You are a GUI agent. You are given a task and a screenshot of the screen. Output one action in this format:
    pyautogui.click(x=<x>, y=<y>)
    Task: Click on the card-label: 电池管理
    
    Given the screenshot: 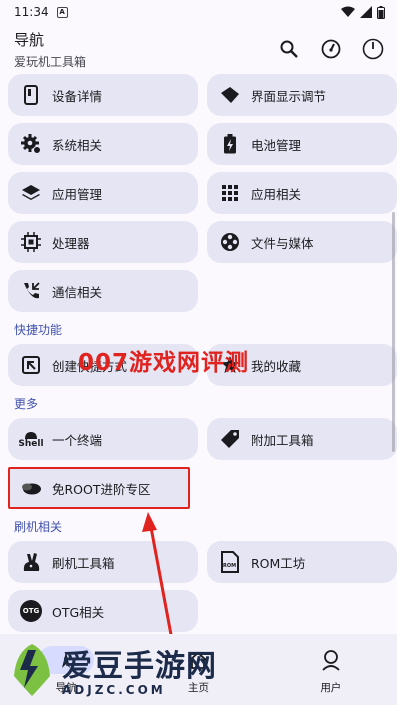 What is the action you would take?
    pyautogui.click(x=276, y=145)
    